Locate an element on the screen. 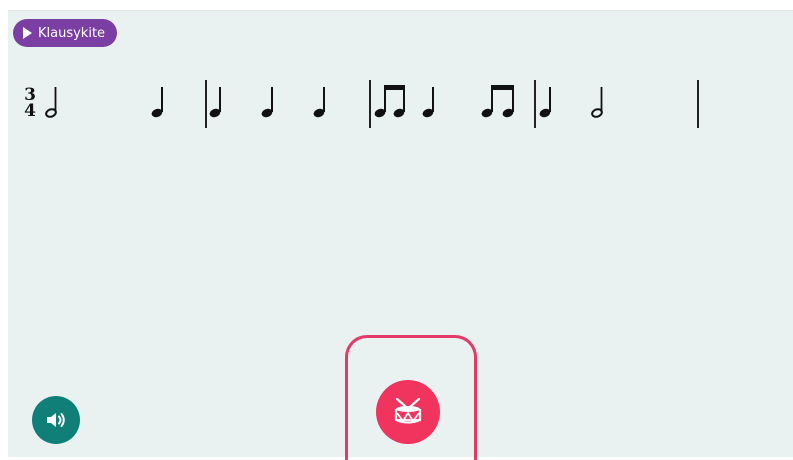 The height and width of the screenshot is (460, 793). speaker-icon is located at coordinates (56, 420).